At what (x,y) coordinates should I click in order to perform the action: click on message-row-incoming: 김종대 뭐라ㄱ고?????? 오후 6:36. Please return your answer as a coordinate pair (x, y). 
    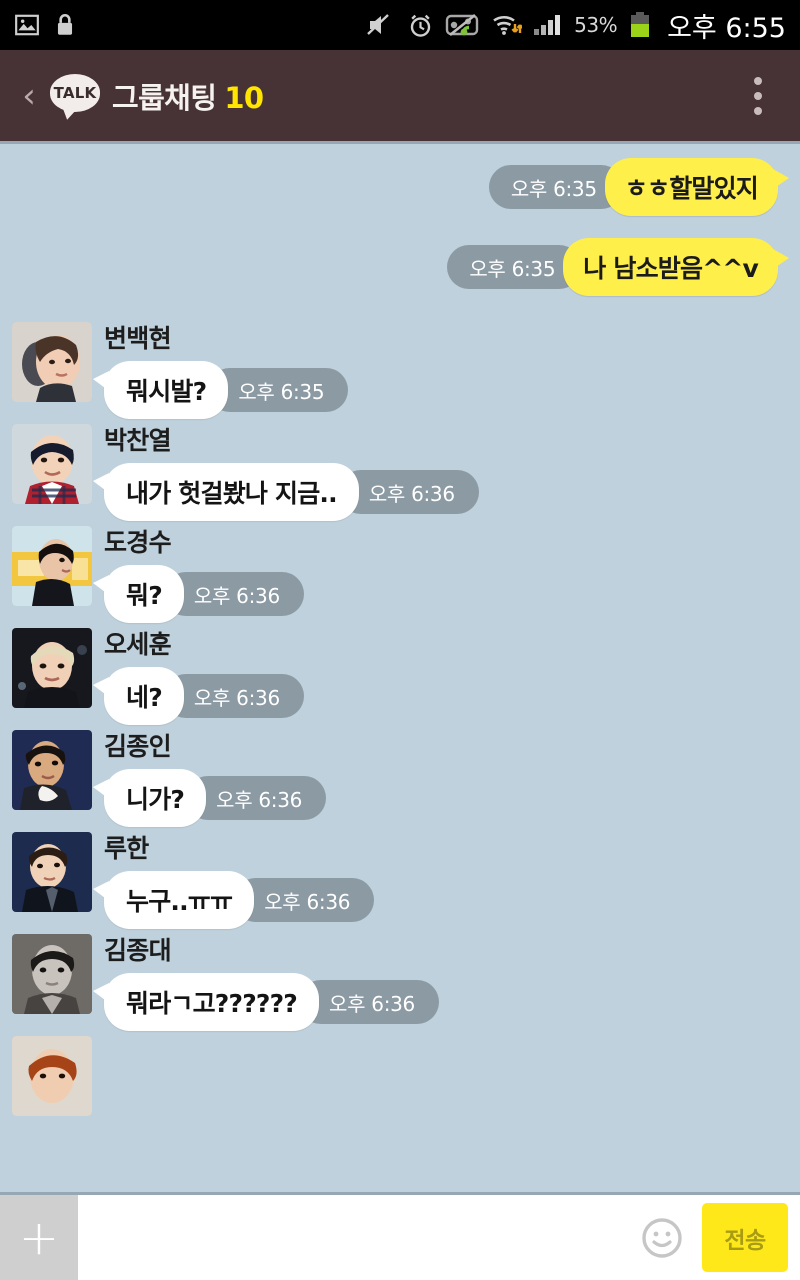
    Looking at the image, I should click on (400, 982).